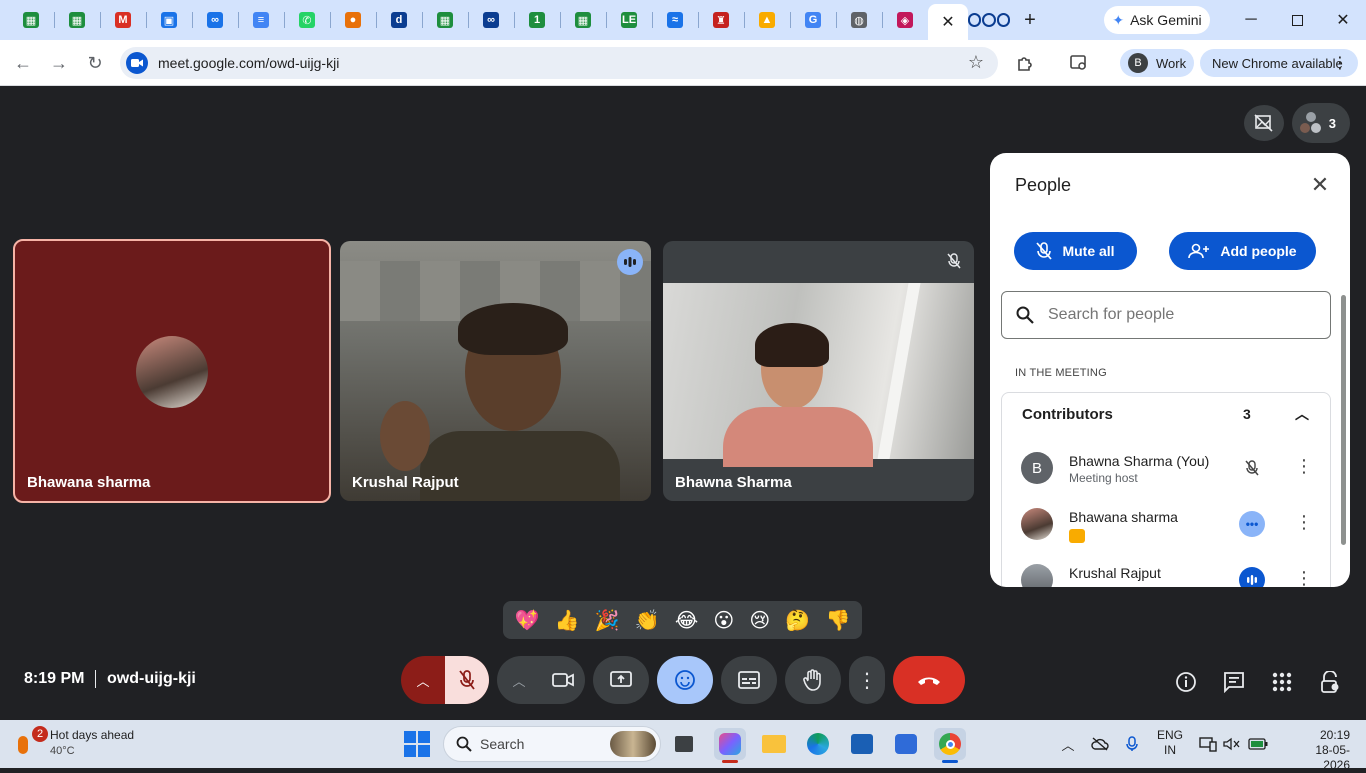  What do you see at coordinates (248, 63) in the screenshot?
I see `url-text: meet.google.com/owd-uijg-kji` at bounding box center [248, 63].